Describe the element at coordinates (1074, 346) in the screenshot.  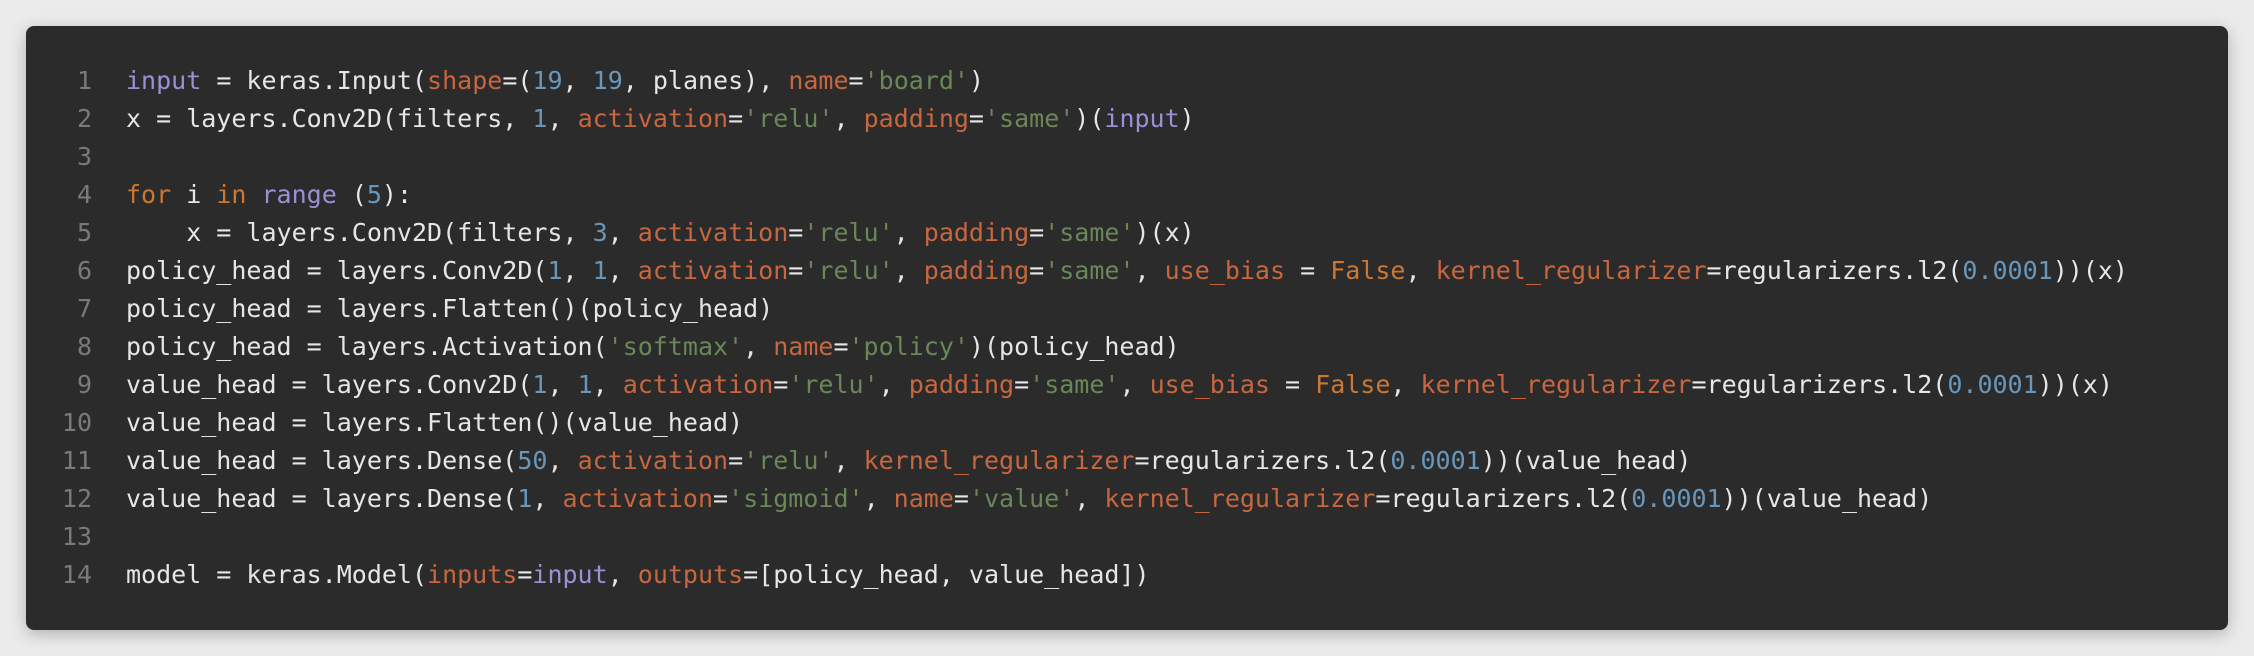
I see `code-token: )(policy_head)` at that location.